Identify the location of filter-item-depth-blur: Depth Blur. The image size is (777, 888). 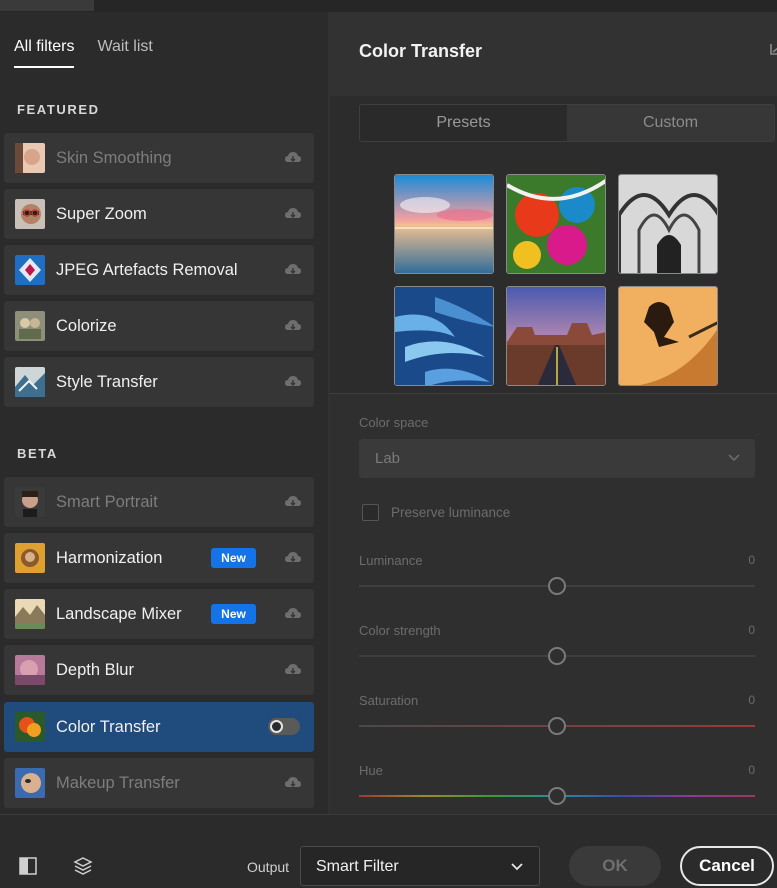
(159, 670).